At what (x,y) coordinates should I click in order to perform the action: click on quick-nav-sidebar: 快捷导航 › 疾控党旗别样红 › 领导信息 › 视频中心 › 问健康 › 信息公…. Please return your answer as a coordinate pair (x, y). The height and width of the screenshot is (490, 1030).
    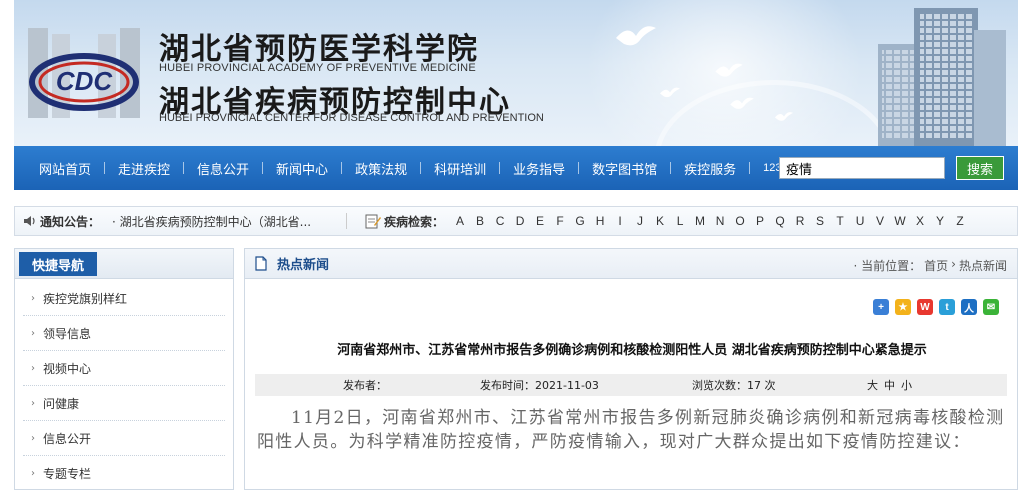
    Looking at the image, I should click on (124, 369).